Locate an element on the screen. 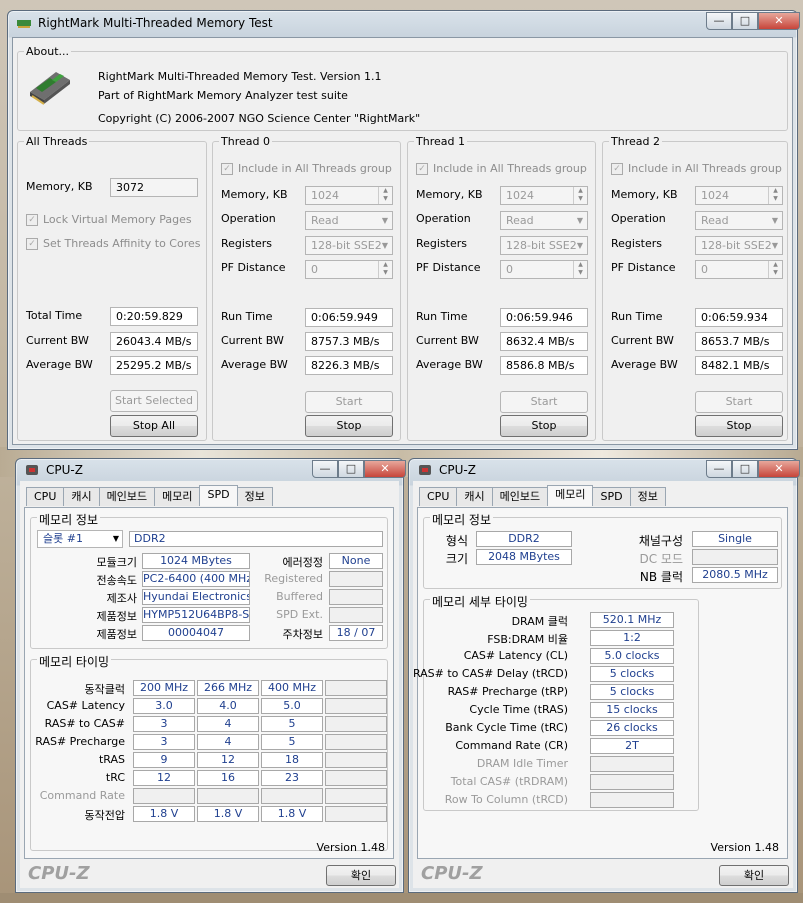 The image size is (803, 903). average-bw-value: 8482.1 MB/s is located at coordinates (739, 365).